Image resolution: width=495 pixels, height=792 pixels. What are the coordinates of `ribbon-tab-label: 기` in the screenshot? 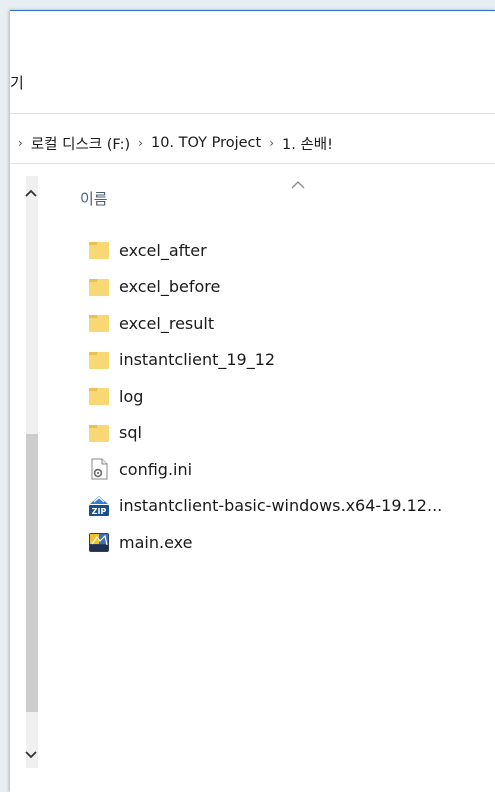 It's located at (17, 82).